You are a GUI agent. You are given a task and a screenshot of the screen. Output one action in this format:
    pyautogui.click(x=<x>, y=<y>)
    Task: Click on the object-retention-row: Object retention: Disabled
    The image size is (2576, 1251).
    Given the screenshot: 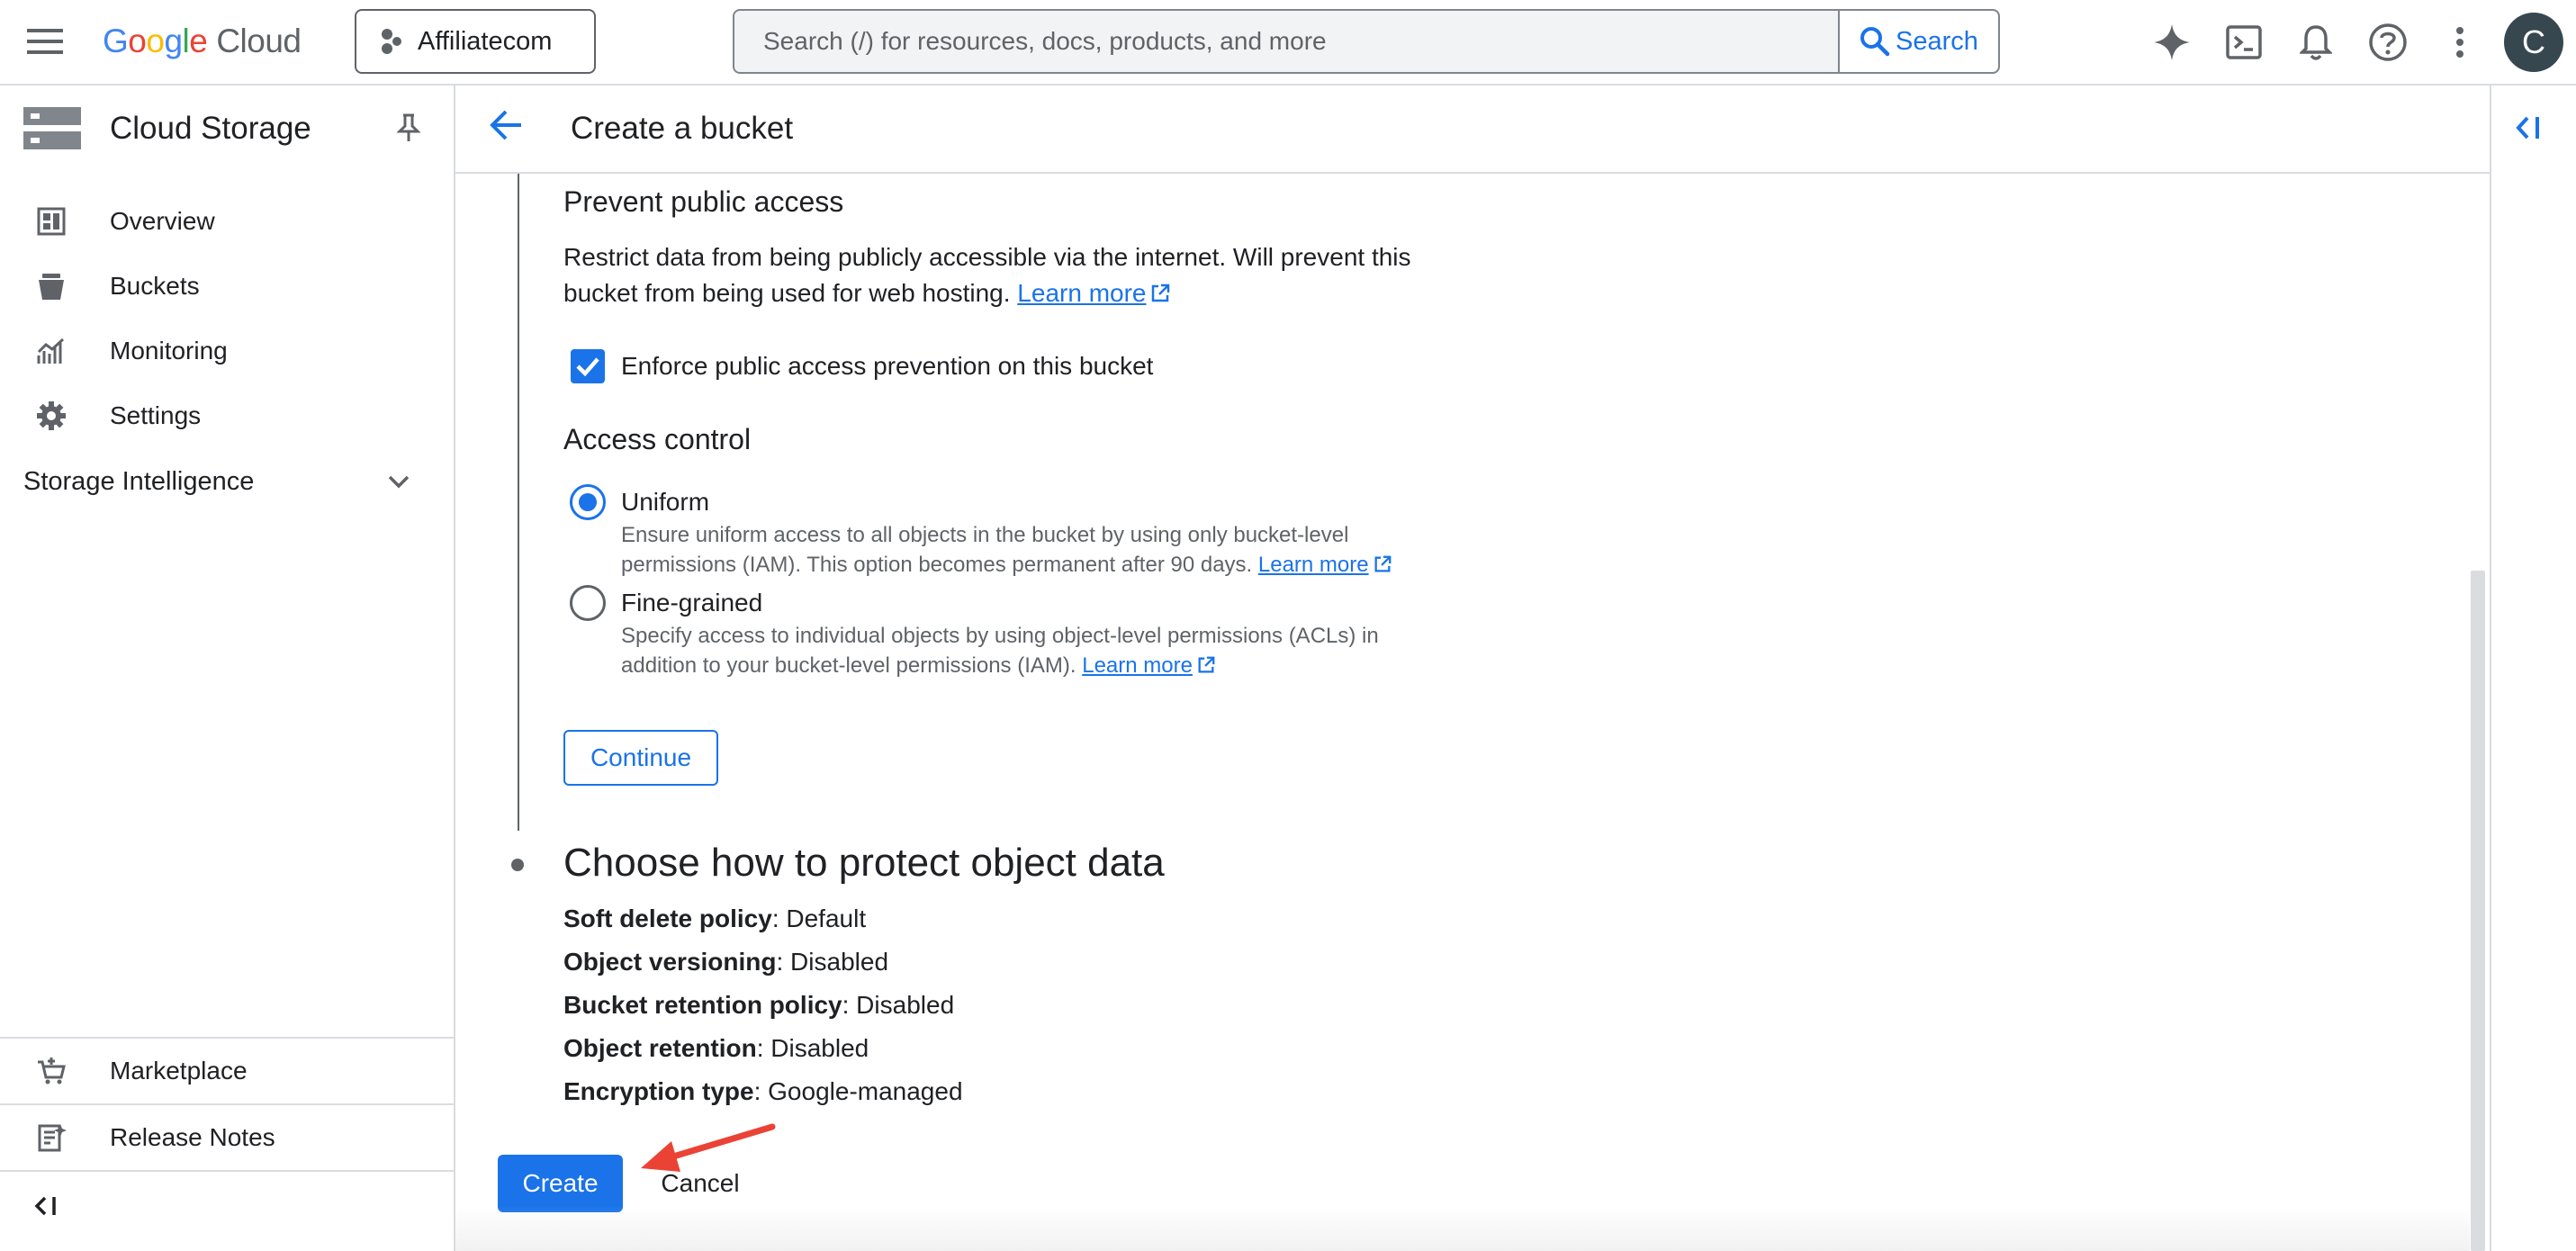 What is the action you would take?
    pyautogui.click(x=716, y=1048)
    